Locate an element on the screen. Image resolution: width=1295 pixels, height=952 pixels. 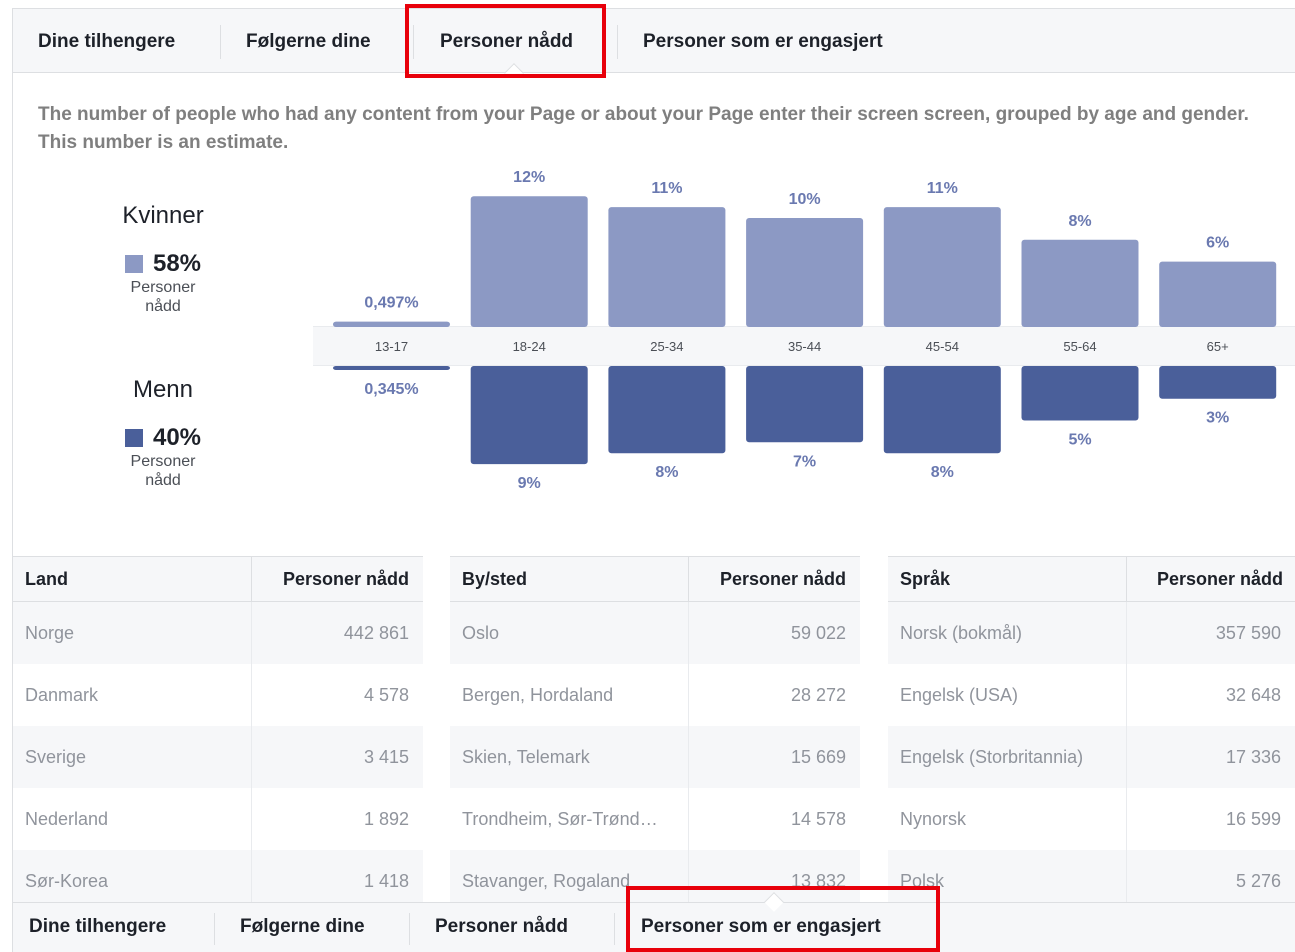
table-cell-name: Bergen, Hordaland is located at coordinates (538, 695).